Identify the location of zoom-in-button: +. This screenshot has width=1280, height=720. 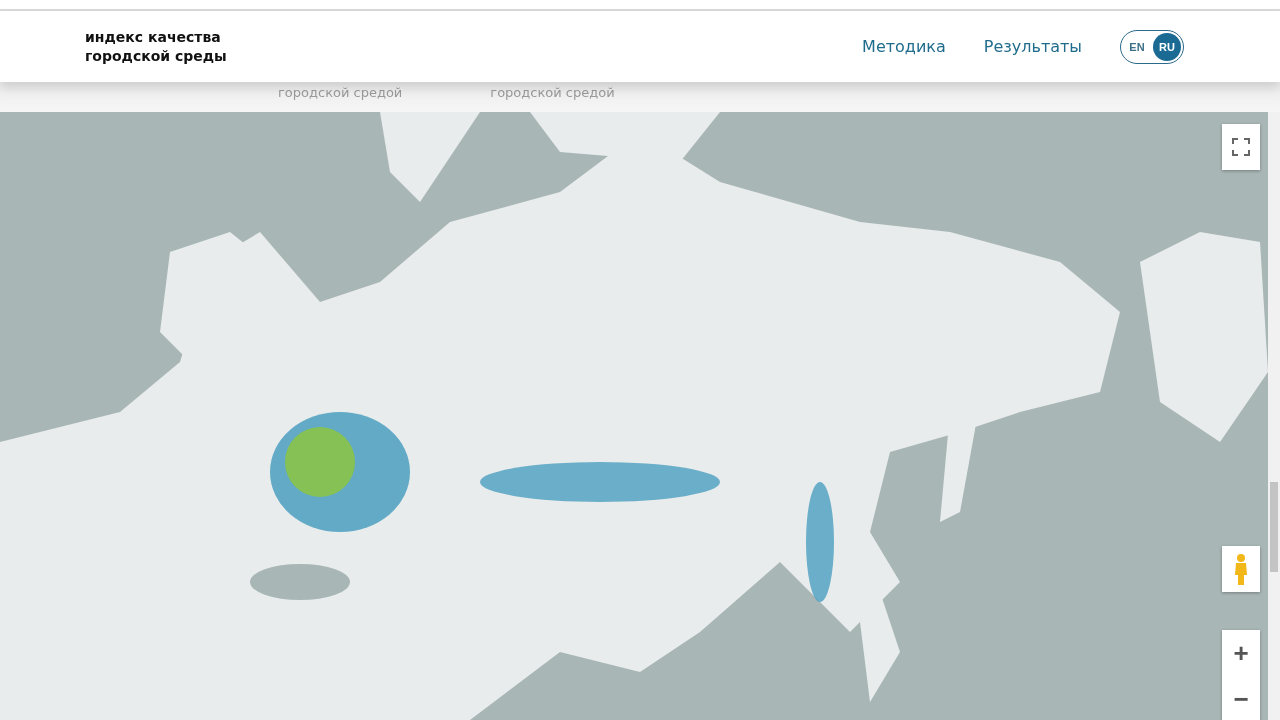
(1241, 653).